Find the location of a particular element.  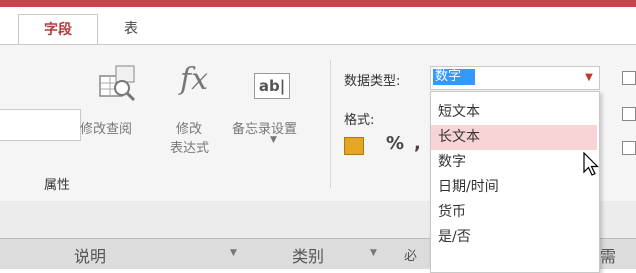

memo-settings-icon: ab| is located at coordinates (272, 86).